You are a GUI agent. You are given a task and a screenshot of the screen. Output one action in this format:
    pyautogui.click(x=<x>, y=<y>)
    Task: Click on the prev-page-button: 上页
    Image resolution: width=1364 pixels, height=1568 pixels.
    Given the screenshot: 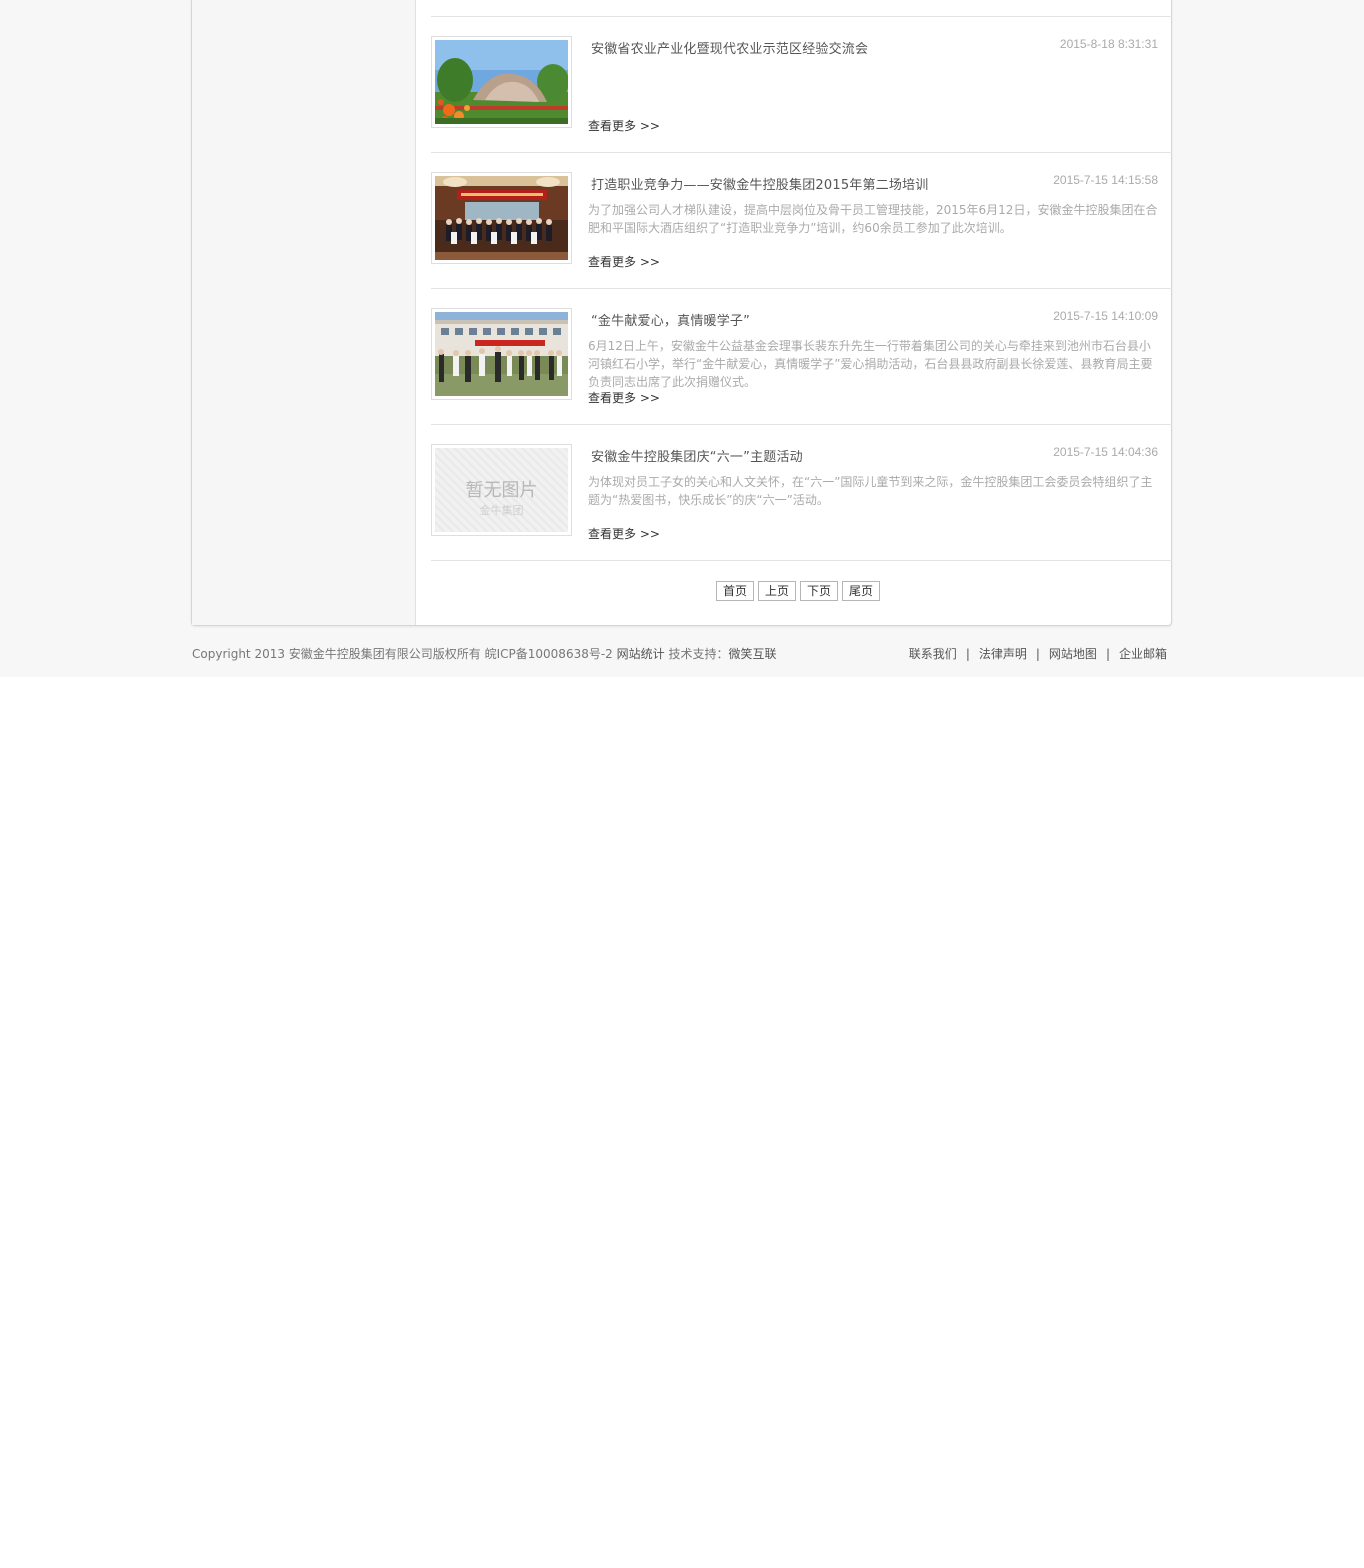 What is the action you would take?
    pyautogui.click(x=777, y=591)
    